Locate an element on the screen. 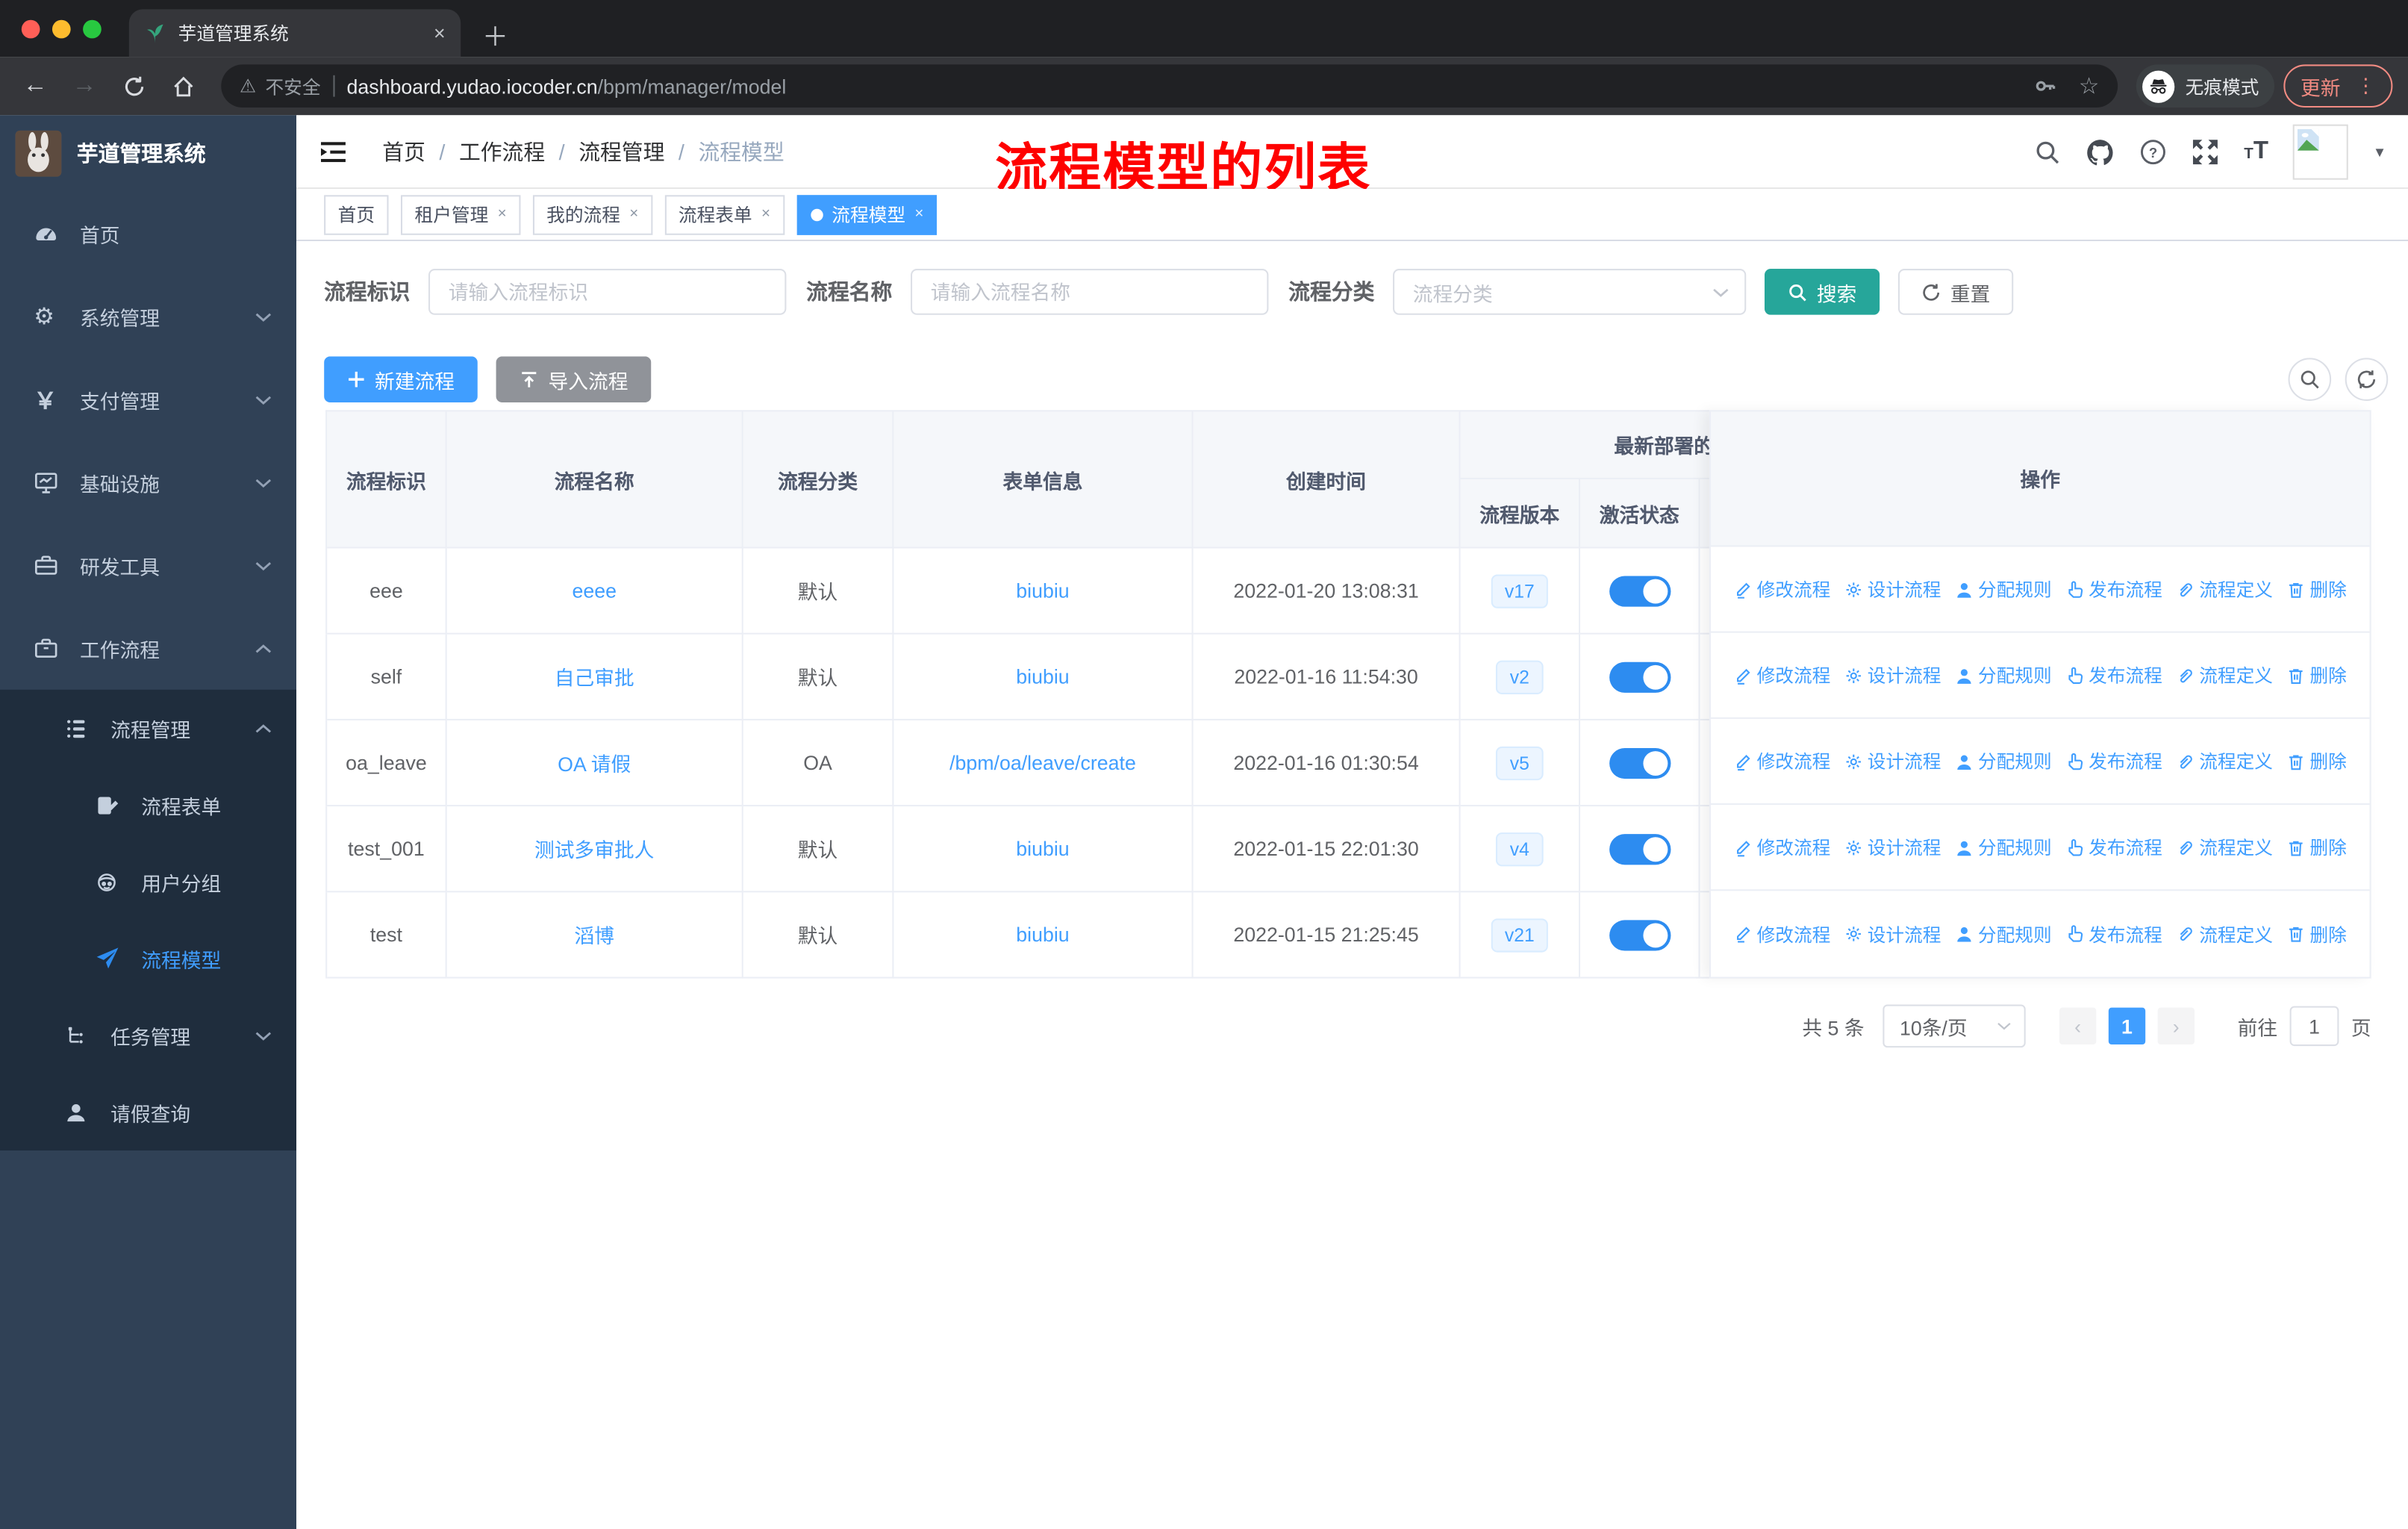  breadcrumb-workflow: 工作流程 is located at coordinates (502, 152).